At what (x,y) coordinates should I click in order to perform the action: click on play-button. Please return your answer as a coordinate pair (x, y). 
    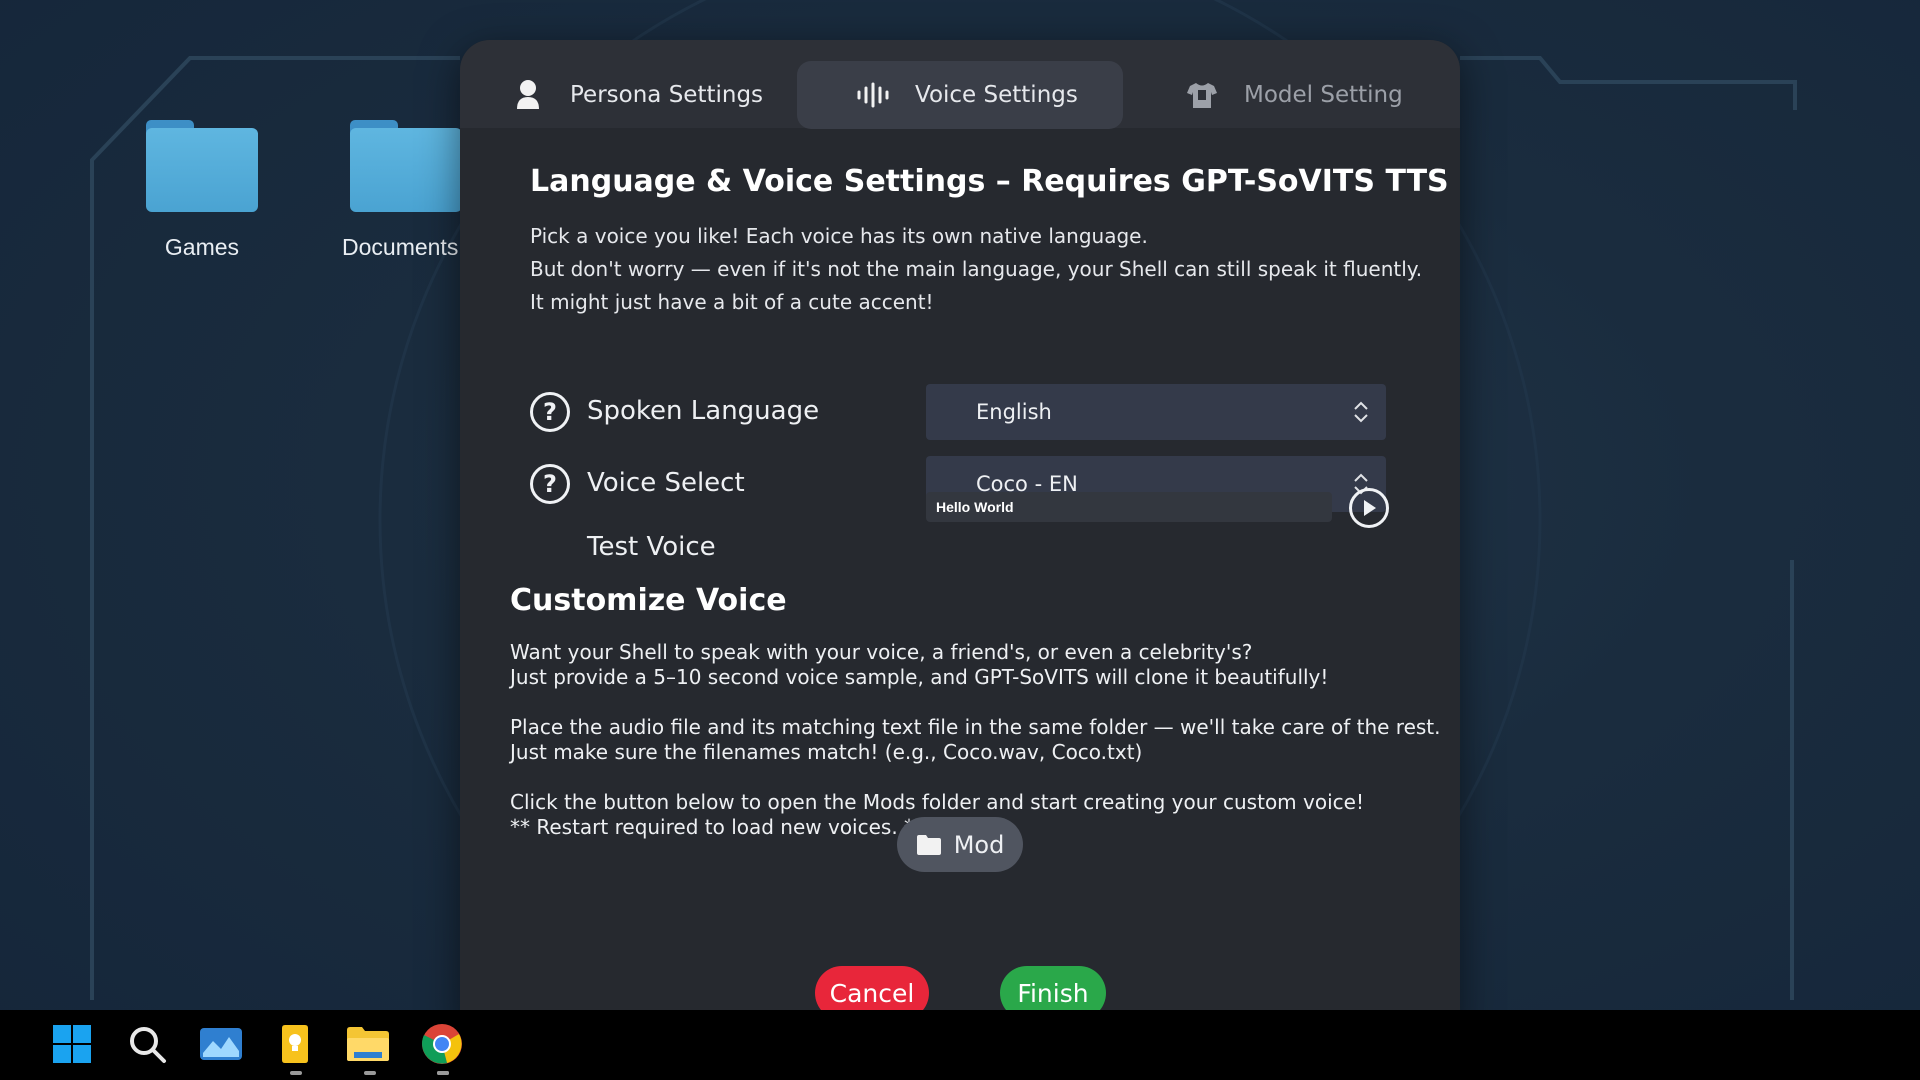
    Looking at the image, I should click on (1369, 508).